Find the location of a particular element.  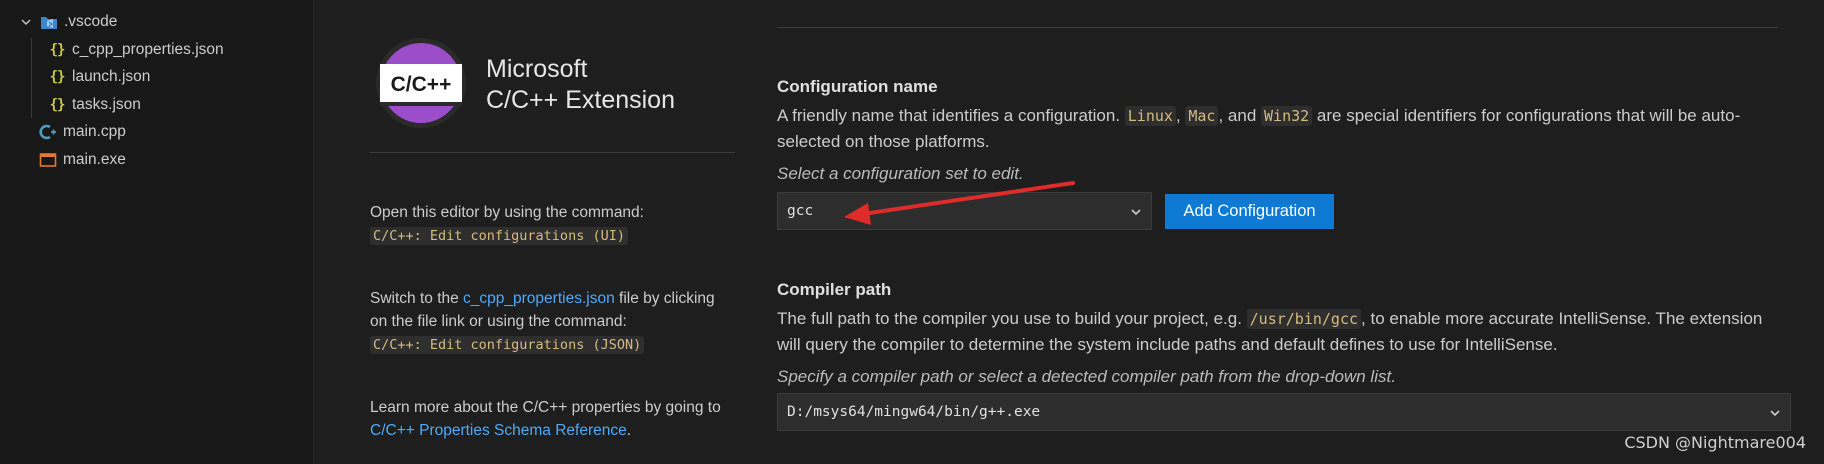

compiler-path-value: D:/msys64/mingw64/bin/g++.exe is located at coordinates (914, 412).